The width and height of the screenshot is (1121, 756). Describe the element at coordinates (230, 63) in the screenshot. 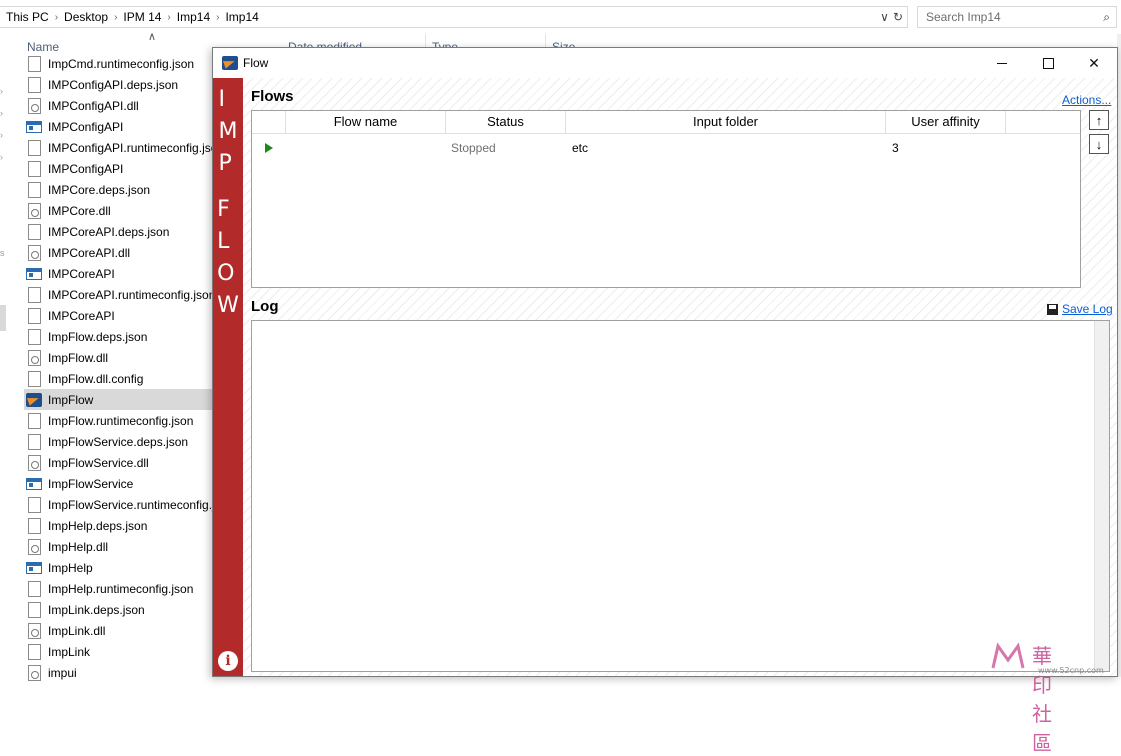

I see `app-icon` at that location.